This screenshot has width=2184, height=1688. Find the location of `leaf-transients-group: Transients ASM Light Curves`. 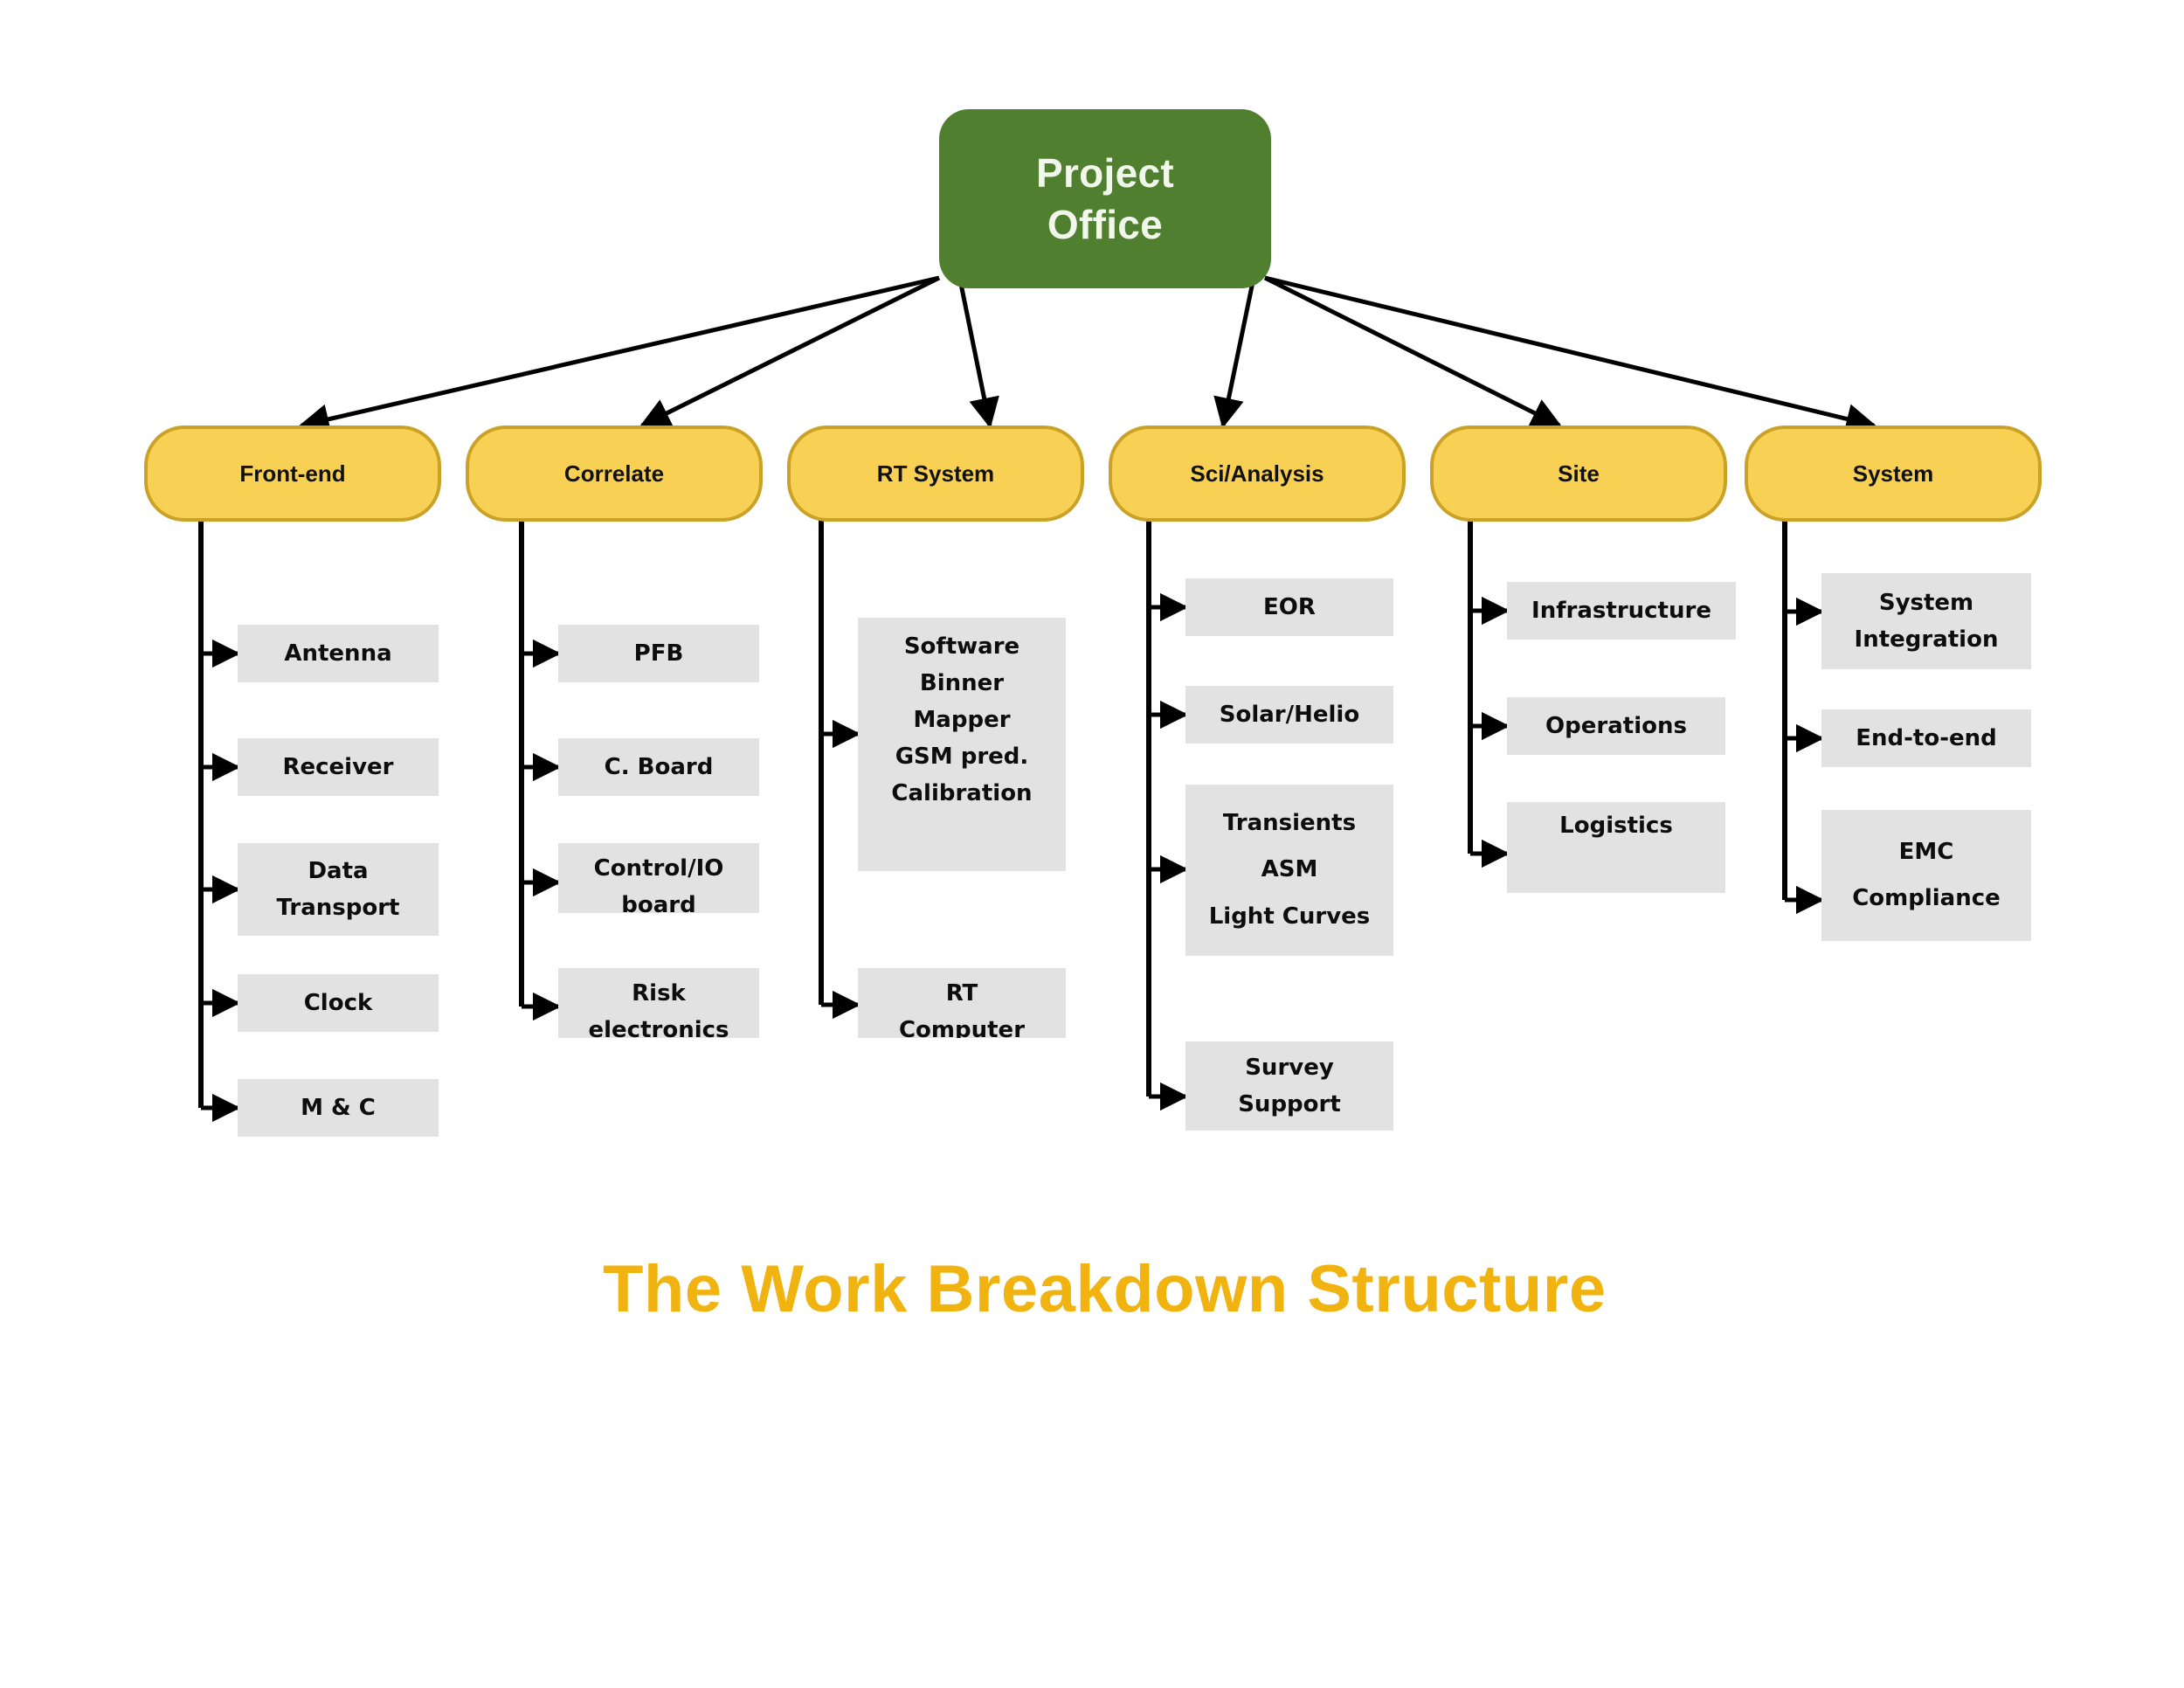

leaf-transients-group: Transients ASM Light Curves is located at coordinates (1289, 870).